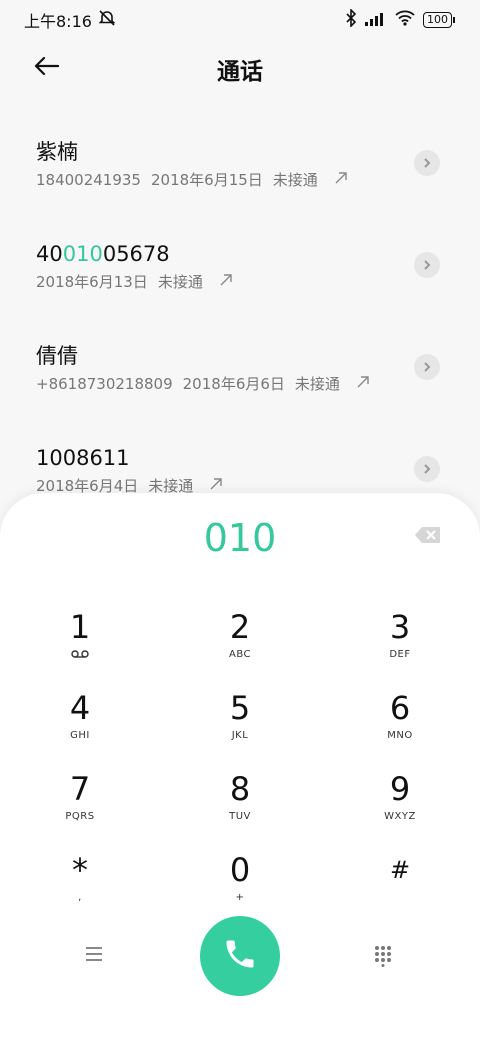 The height and width of the screenshot is (1040, 480). What do you see at coordinates (80, 735) in the screenshot?
I see `key-letters: GHI` at bounding box center [80, 735].